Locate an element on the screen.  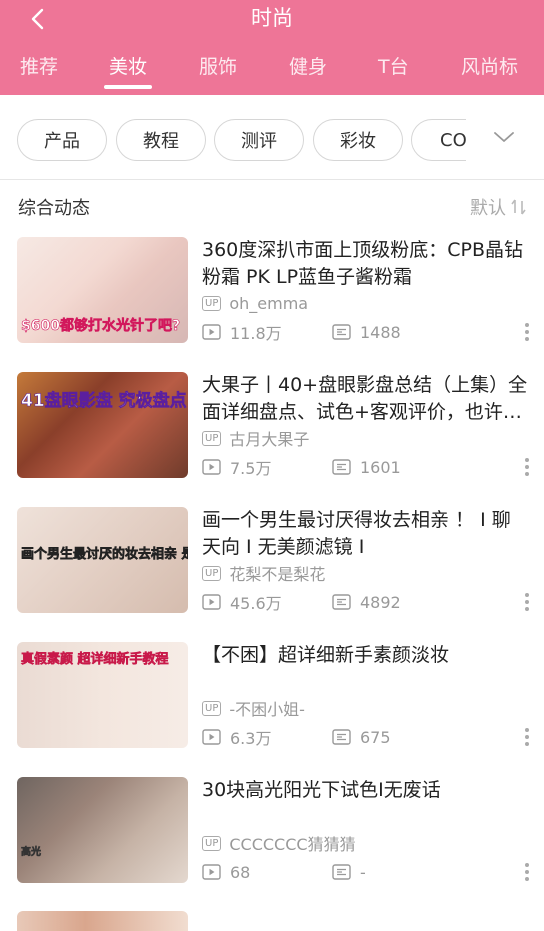
next-item-peek is located at coordinates (272, 918).